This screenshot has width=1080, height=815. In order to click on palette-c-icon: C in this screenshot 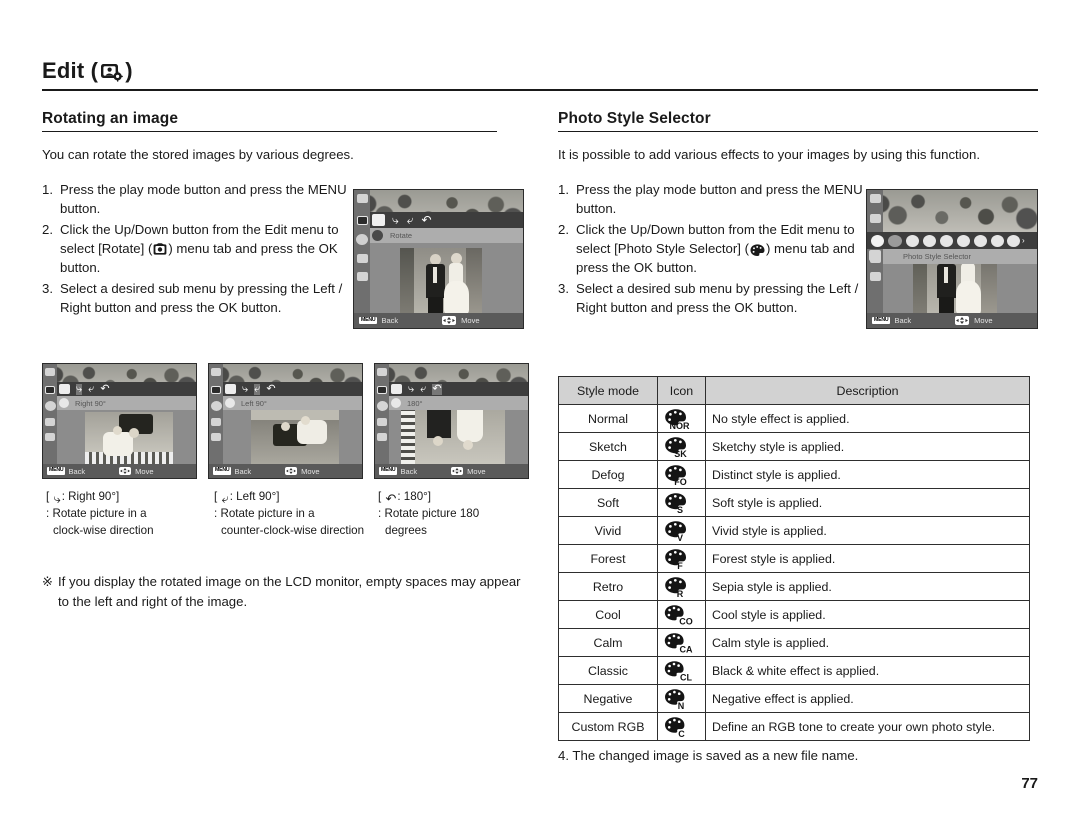, I will do `click(681, 727)`.